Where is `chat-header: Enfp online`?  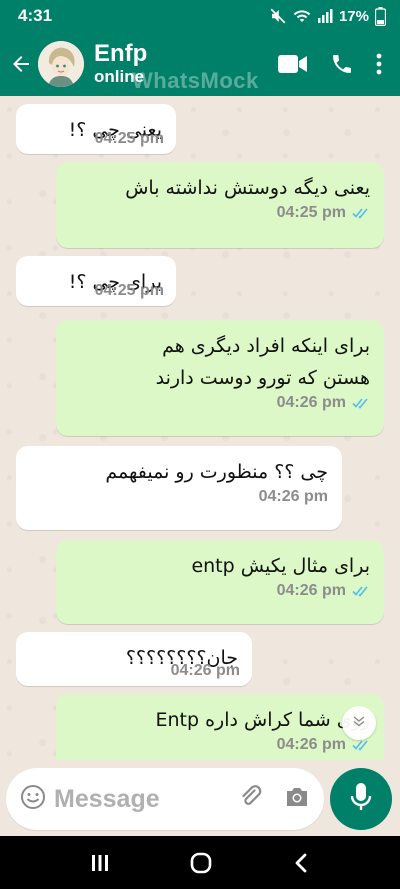 chat-header: Enfp online is located at coordinates (200, 64).